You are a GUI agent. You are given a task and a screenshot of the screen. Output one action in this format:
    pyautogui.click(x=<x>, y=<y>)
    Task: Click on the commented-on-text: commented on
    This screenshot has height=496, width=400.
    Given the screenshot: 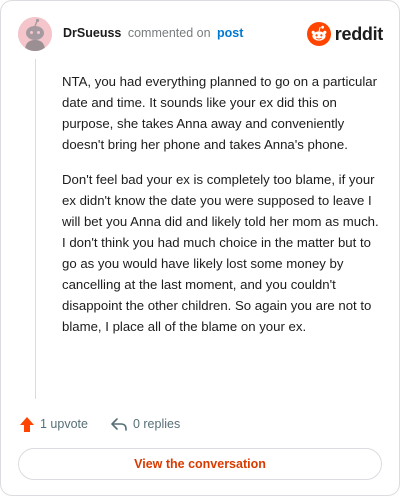 What is the action you would take?
    pyautogui.click(x=169, y=33)
    